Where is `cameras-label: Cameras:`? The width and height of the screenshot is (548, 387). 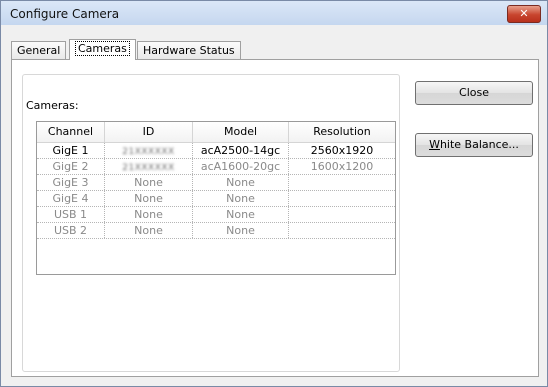 cameras-label: Cameras: is located at coordinates (52, 105).